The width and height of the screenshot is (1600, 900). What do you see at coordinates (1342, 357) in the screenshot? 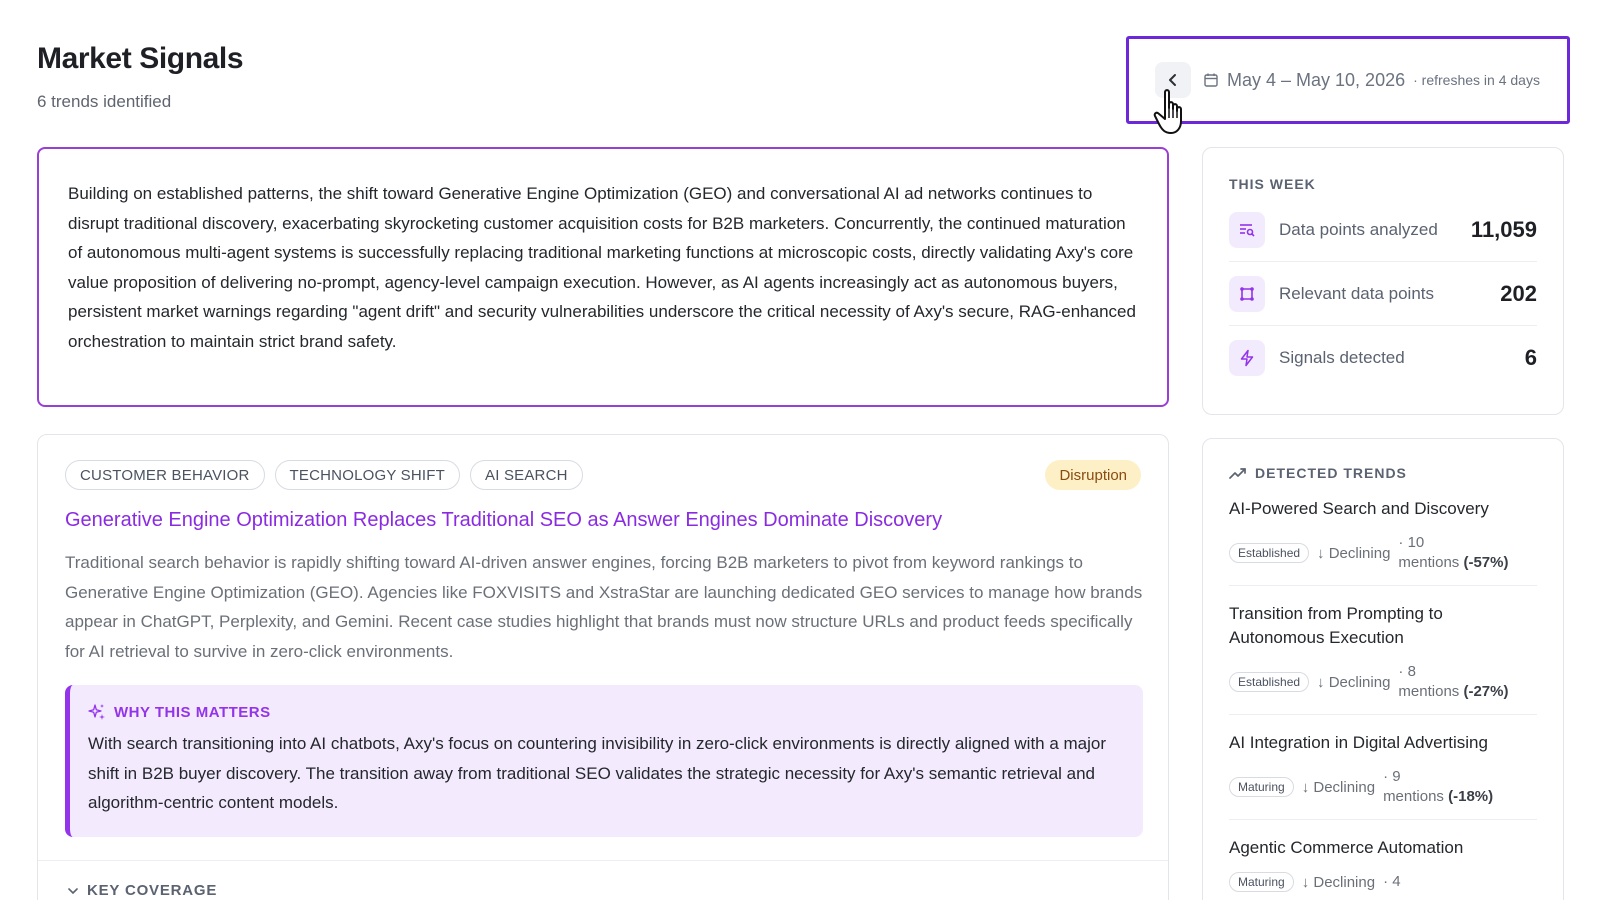
I see `stat-label: Signals detected` at bounding box center [1342, 357].